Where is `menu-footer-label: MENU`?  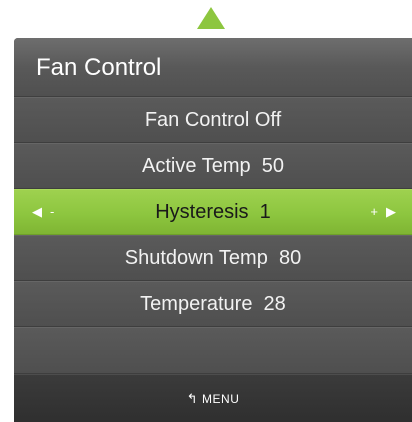 menu-footer-label: MENU is located at coordinates (221, 399).